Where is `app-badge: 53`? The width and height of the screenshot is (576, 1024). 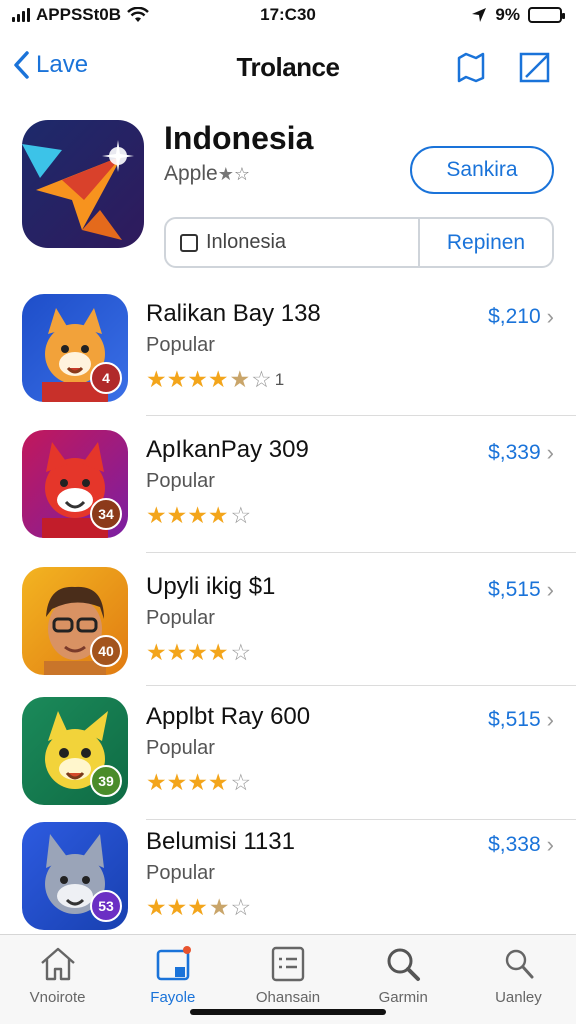
app-badge: 53 is located at coordinates (106, 906).